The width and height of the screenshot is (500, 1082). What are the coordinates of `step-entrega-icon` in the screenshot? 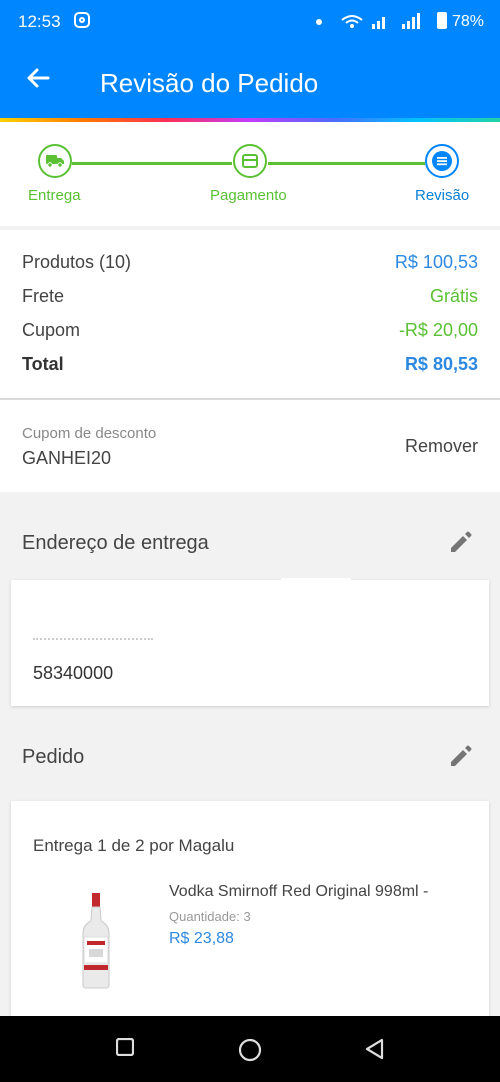 It's located at (55, 161).